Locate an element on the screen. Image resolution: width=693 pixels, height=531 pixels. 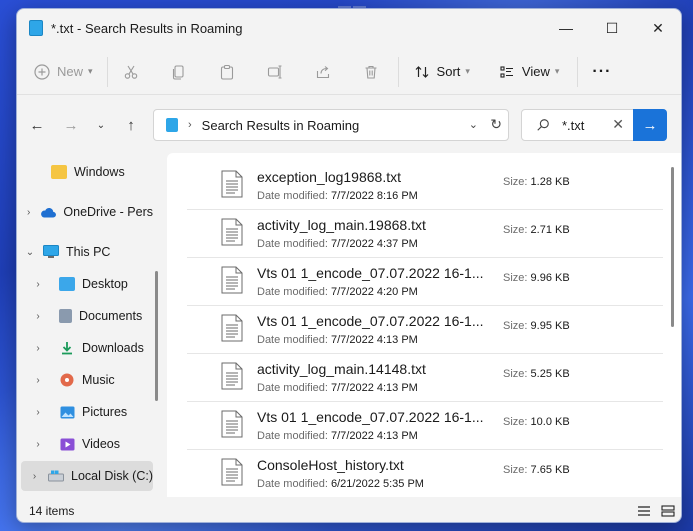
nav-item-music: › Music is located at coordinates (85, 380).